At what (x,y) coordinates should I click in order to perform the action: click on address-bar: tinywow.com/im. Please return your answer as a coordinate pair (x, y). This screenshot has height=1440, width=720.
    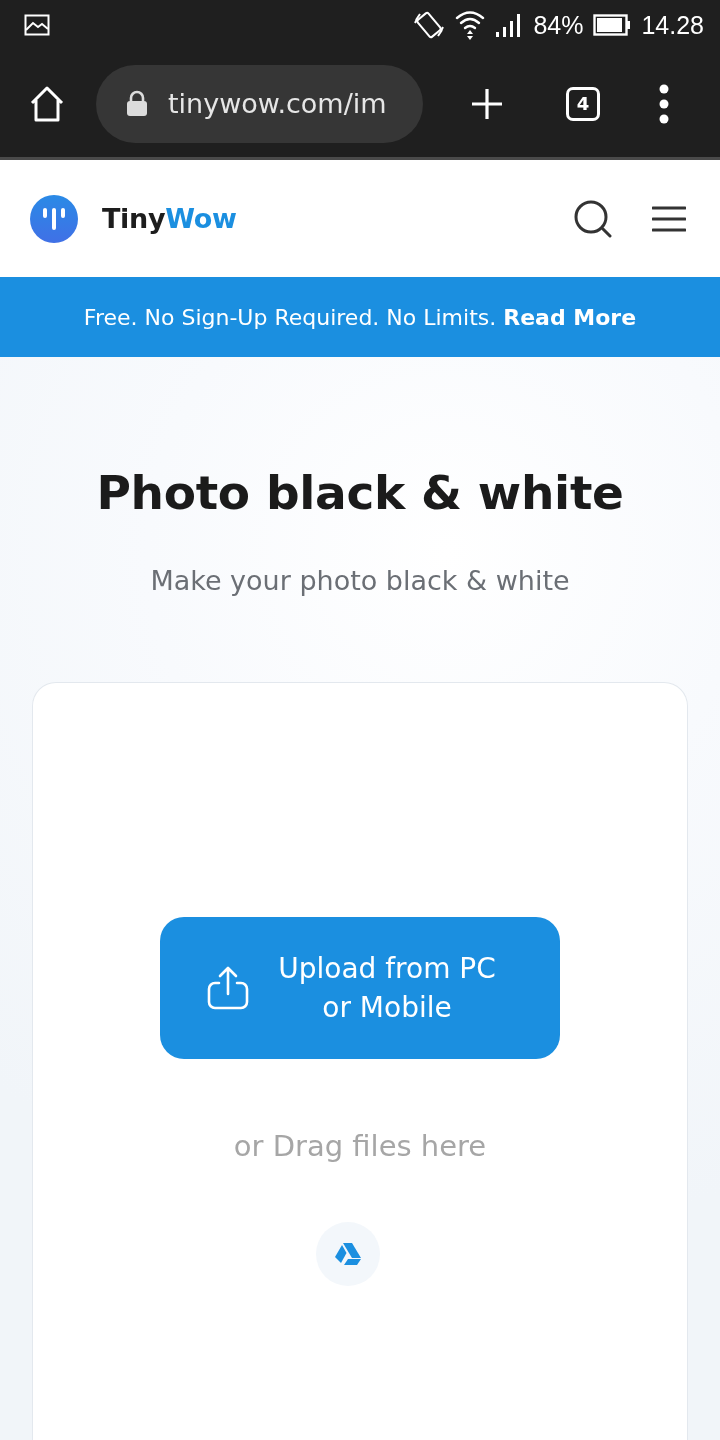
    Looking at the image, I should click on (259, 103).